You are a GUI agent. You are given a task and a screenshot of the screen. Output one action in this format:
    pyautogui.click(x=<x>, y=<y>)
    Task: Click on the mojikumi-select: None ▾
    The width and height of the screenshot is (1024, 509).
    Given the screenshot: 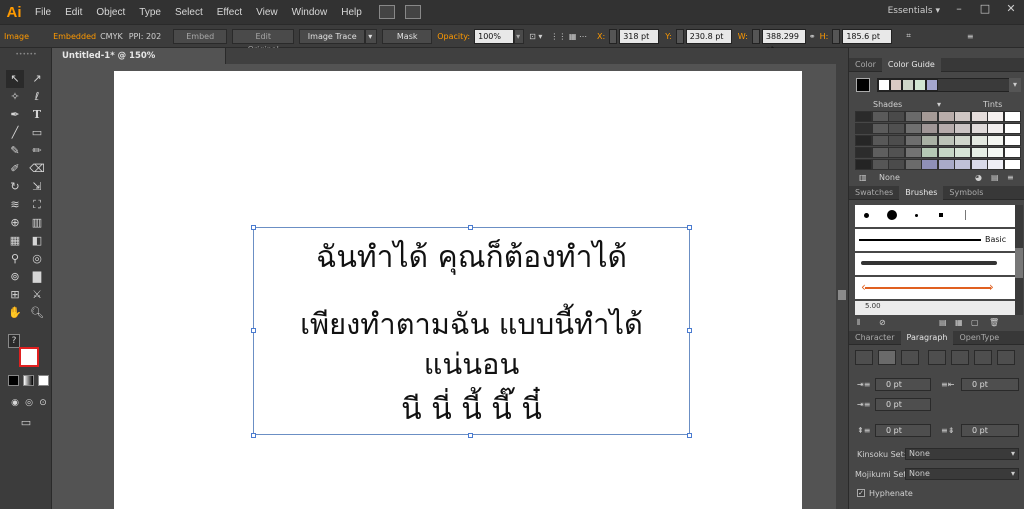 What is the action you would take?
    pyautogui.click(x=962, y=474)
    